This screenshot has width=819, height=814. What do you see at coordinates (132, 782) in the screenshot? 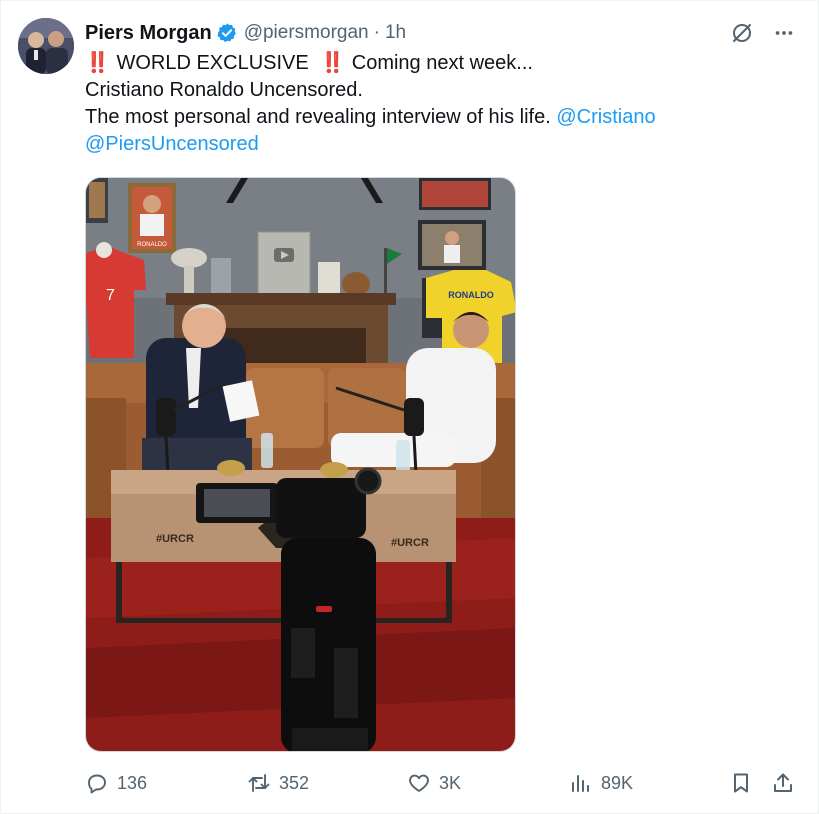
I see `reply-count: 136` at bounding box center [132, 782].